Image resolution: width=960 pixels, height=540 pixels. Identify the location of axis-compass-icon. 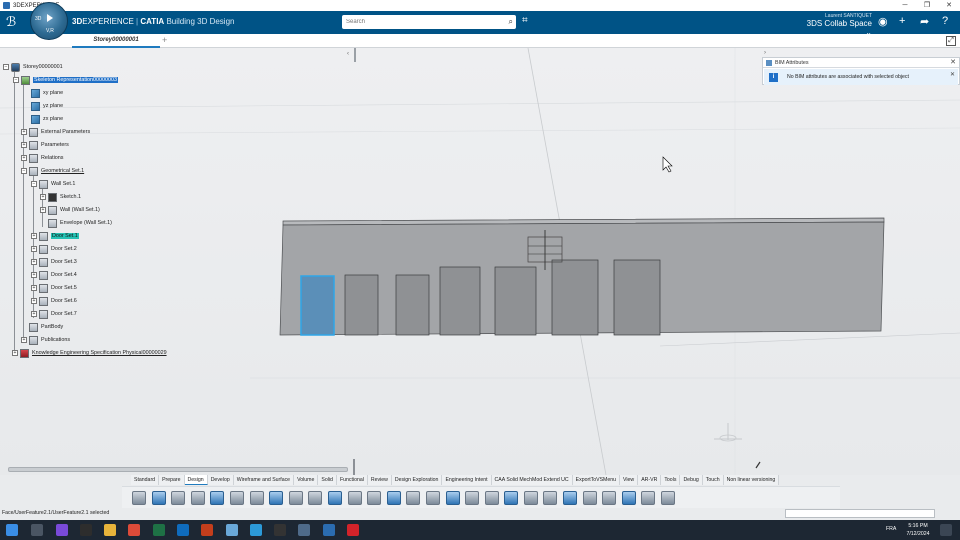
(728, 432).